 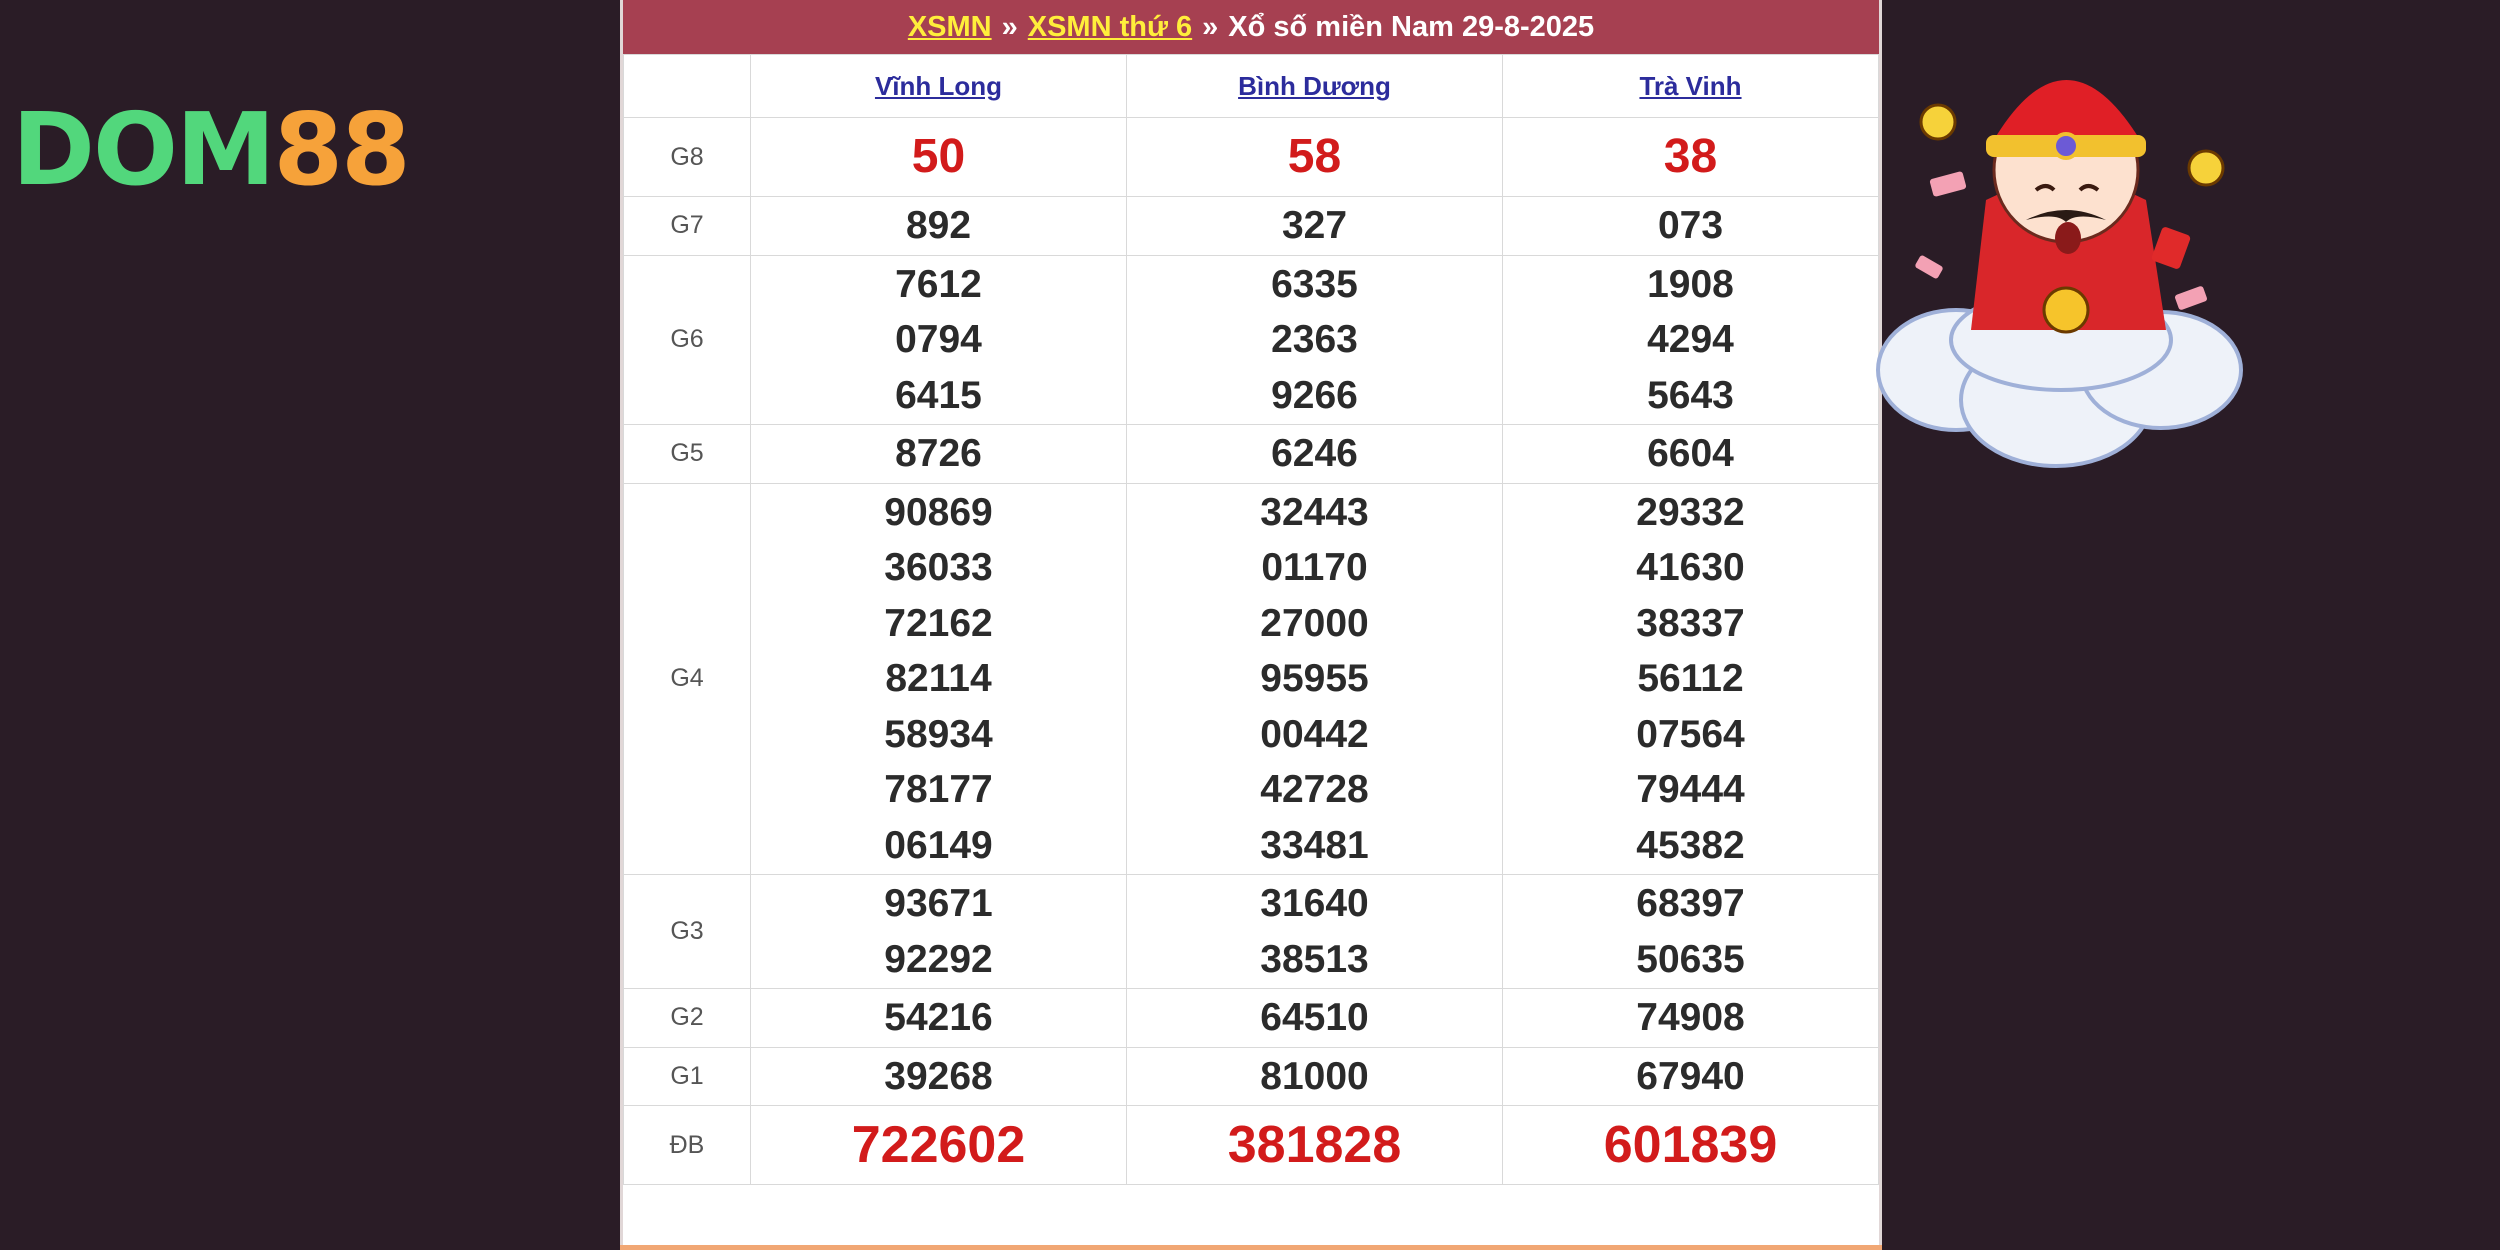 What do you see at coordinates (687, 454) in the screenshot?
I see `prize-label: G5` at bounding box center [687, 454].